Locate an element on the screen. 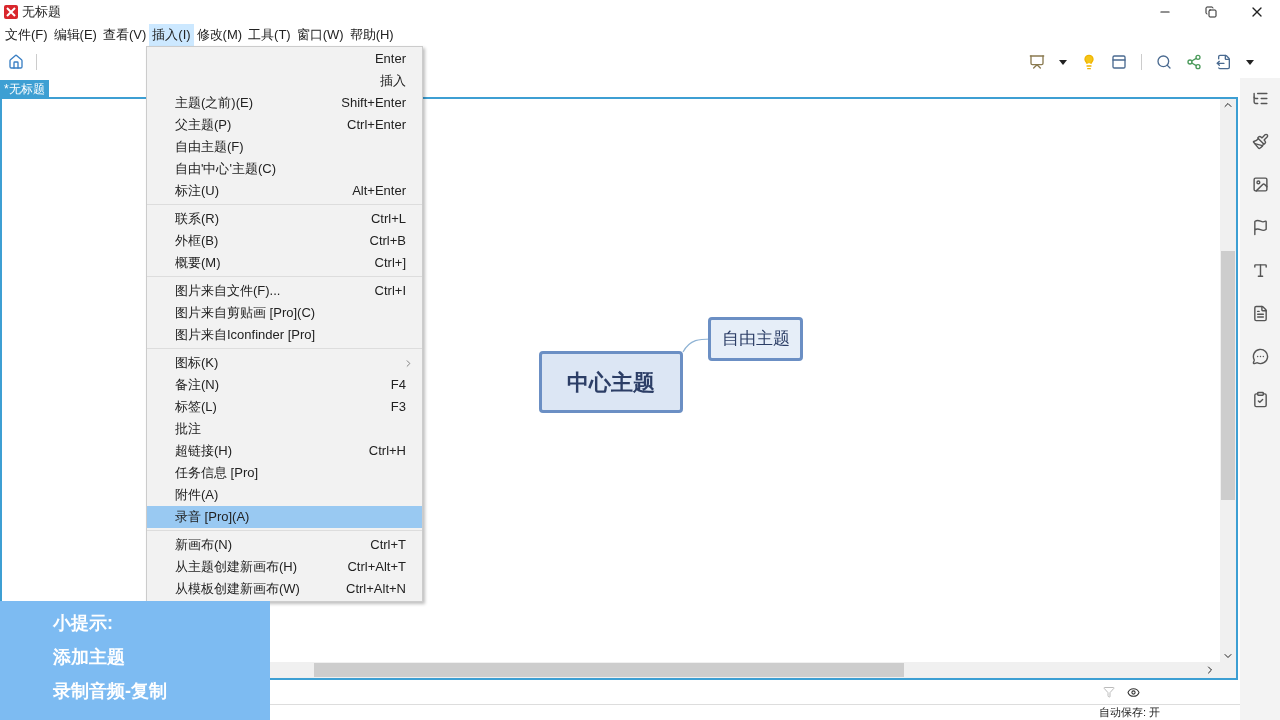 This screenshot has width=1280, height=720. menu-item: 图片来自文件(F)... Ctrl+I is located at coordinates (284, 291).